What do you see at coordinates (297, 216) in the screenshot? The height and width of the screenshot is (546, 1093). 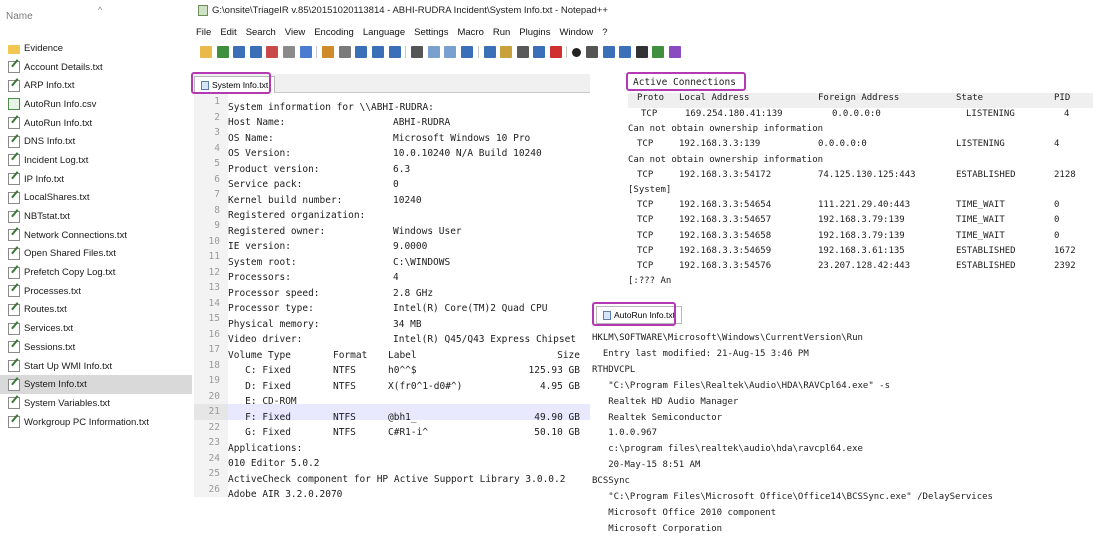 I see `line-column: Registered organization:` at bounding box center [297, 216].